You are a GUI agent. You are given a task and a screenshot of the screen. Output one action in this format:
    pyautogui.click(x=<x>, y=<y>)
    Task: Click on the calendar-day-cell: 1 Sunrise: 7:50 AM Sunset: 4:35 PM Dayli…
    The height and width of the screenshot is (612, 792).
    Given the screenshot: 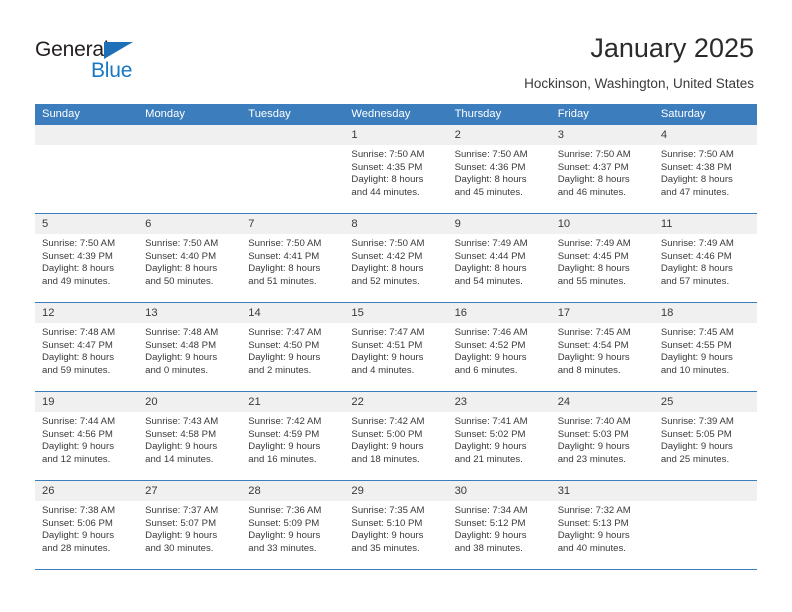 What is the action you would take?
    pyautogui.click(x=396, y=169)
    